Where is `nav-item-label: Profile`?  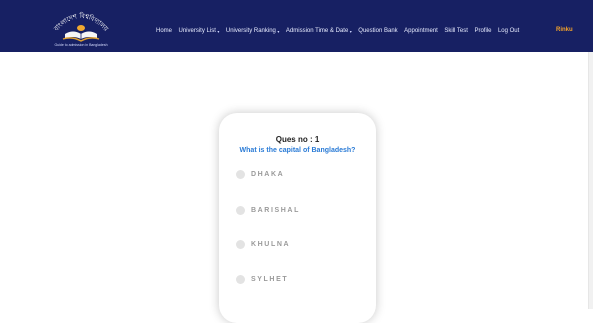 nav-item-label: Profile is located at coordinates (483, 31).